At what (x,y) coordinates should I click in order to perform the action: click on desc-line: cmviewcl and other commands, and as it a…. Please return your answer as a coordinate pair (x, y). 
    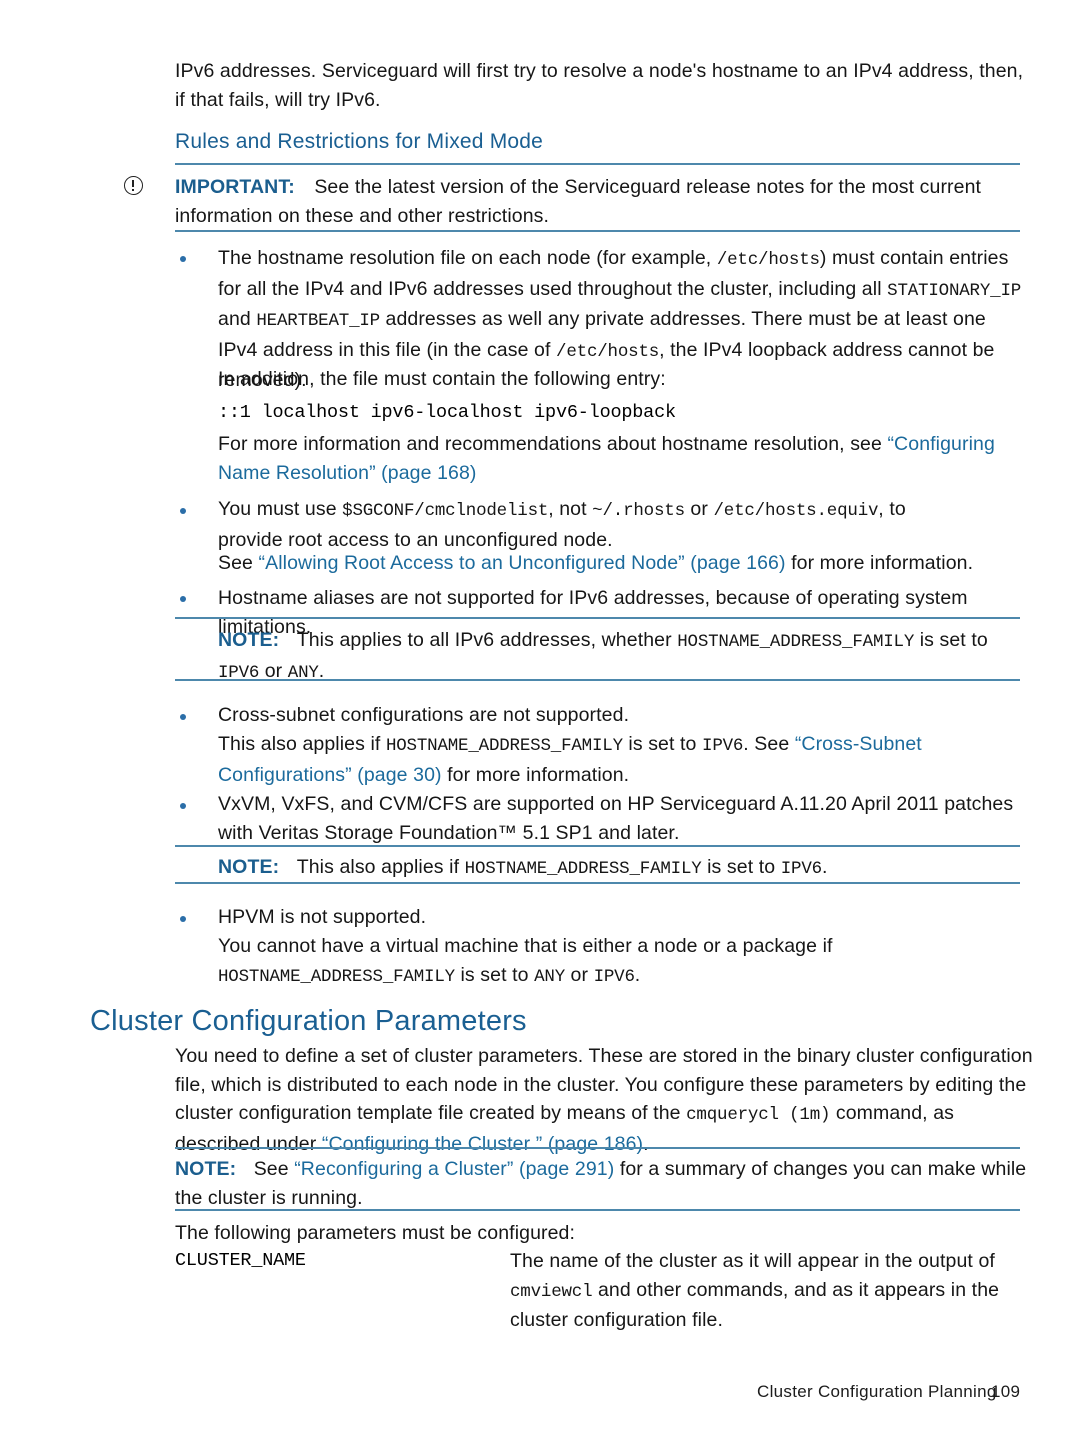
    Looking at the image, I should click on (775, 1291).